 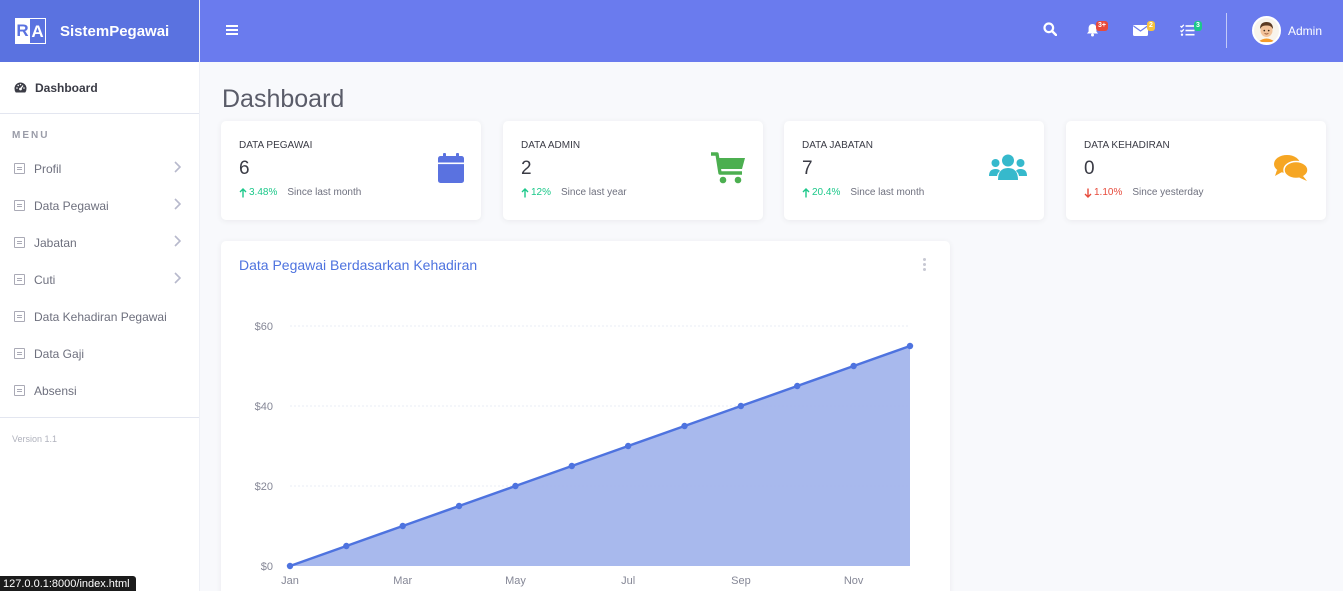 I want to click on topbar: 3+ 2 3 Admin, so click(x=771, y=31).